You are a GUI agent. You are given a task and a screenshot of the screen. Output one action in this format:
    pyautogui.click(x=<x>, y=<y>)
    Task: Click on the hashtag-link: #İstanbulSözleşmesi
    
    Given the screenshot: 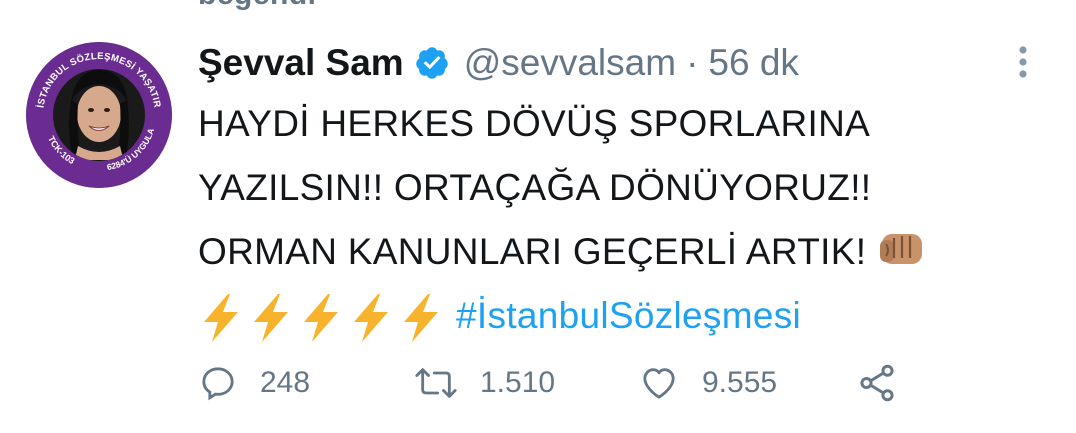 What is the action you would take?
    pyautogui.click(x=628, y=315)
    